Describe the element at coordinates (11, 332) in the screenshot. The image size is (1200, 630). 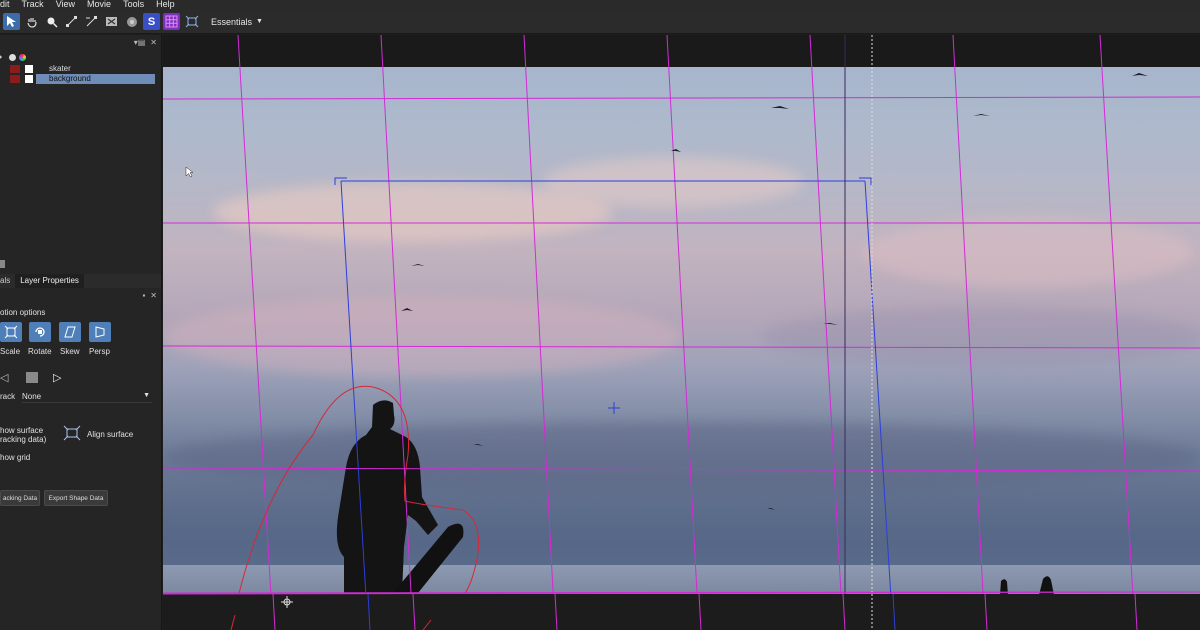
I see `scale-button` at that location.